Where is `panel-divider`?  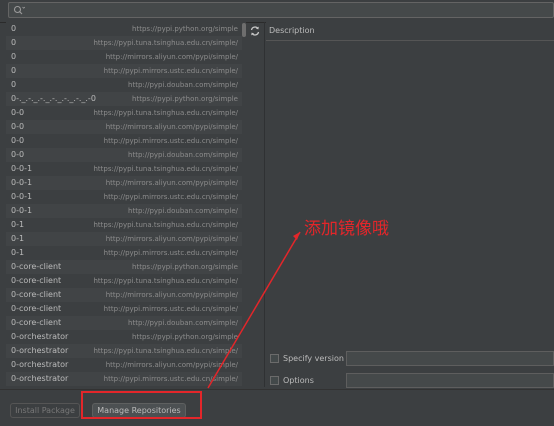 panel-divider is located at coordinates (264, 204).